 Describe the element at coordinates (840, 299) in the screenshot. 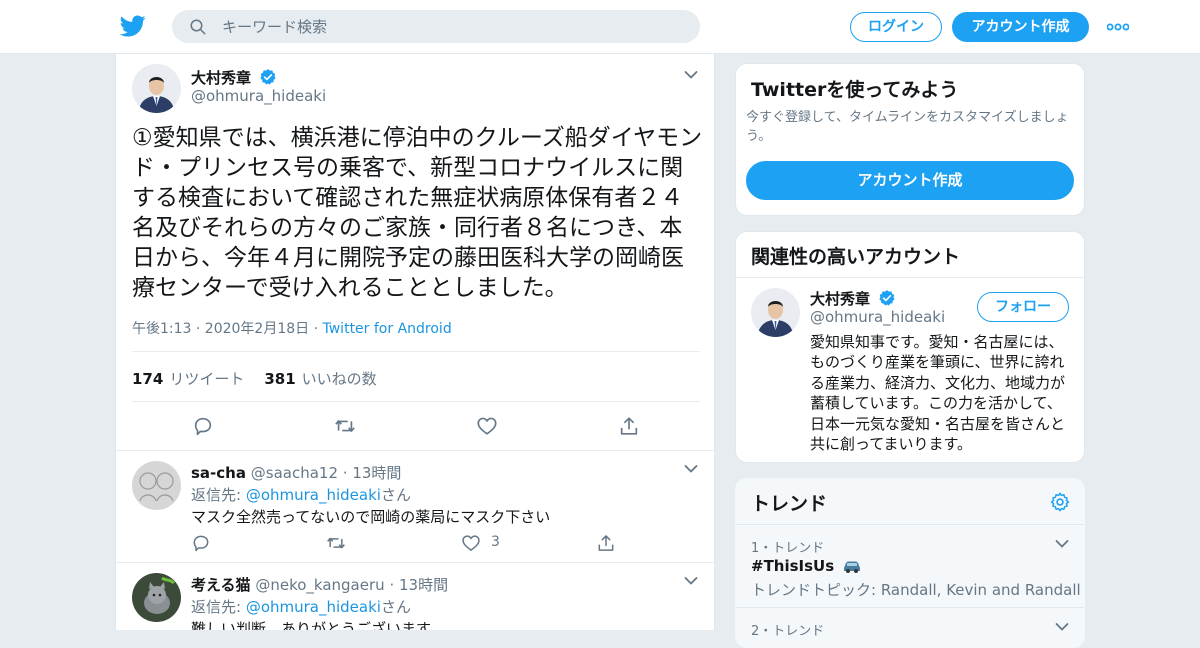

I see `related-account-name-text: 大村秀章` at that location.